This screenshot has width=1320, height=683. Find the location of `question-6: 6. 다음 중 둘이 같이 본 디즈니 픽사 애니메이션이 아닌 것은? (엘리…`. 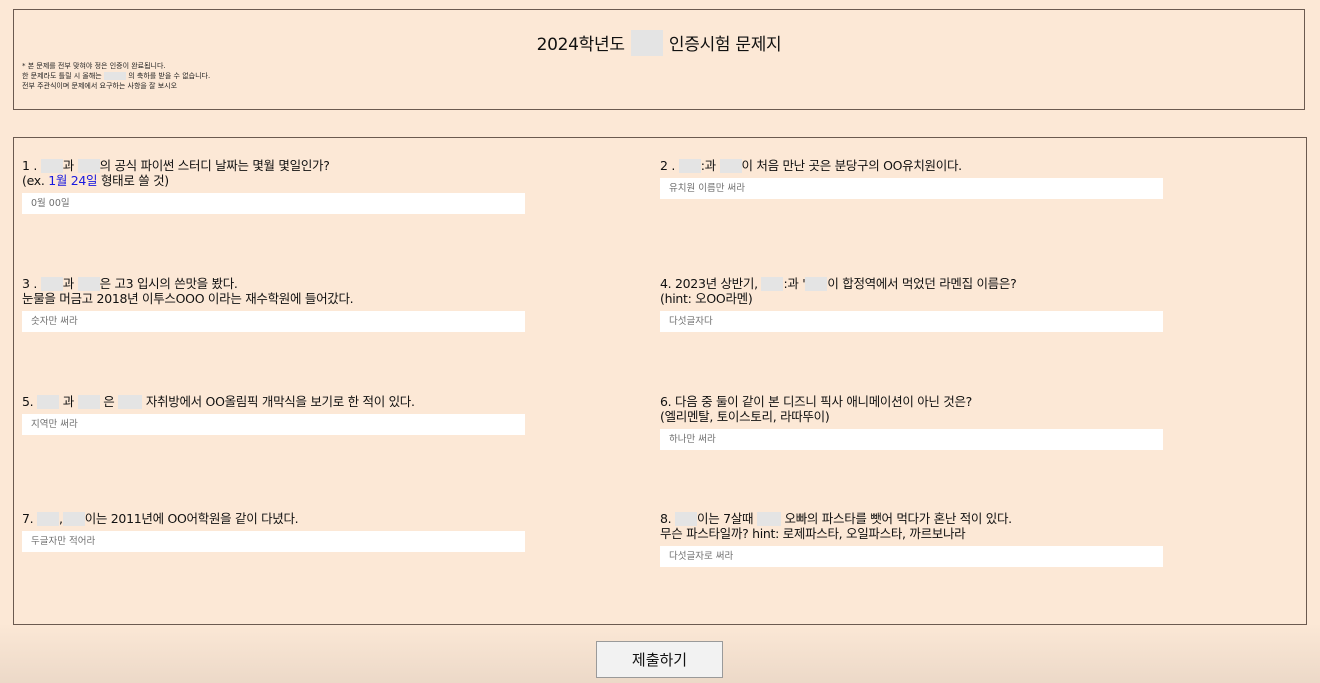

question-6: 6. 다음 중 둘이 같이 본 디즈니 픽사 애니메이션이 아닌 것은? (엘리… is located at coordinates (920, 422).